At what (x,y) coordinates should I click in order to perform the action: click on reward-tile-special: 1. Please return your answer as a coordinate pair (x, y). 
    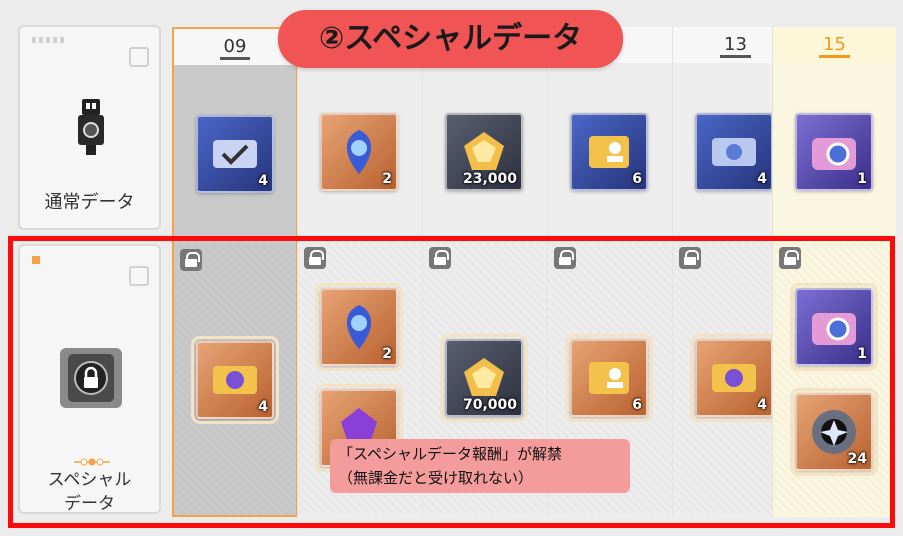
    Looking at the image, I should click on (834, 327).